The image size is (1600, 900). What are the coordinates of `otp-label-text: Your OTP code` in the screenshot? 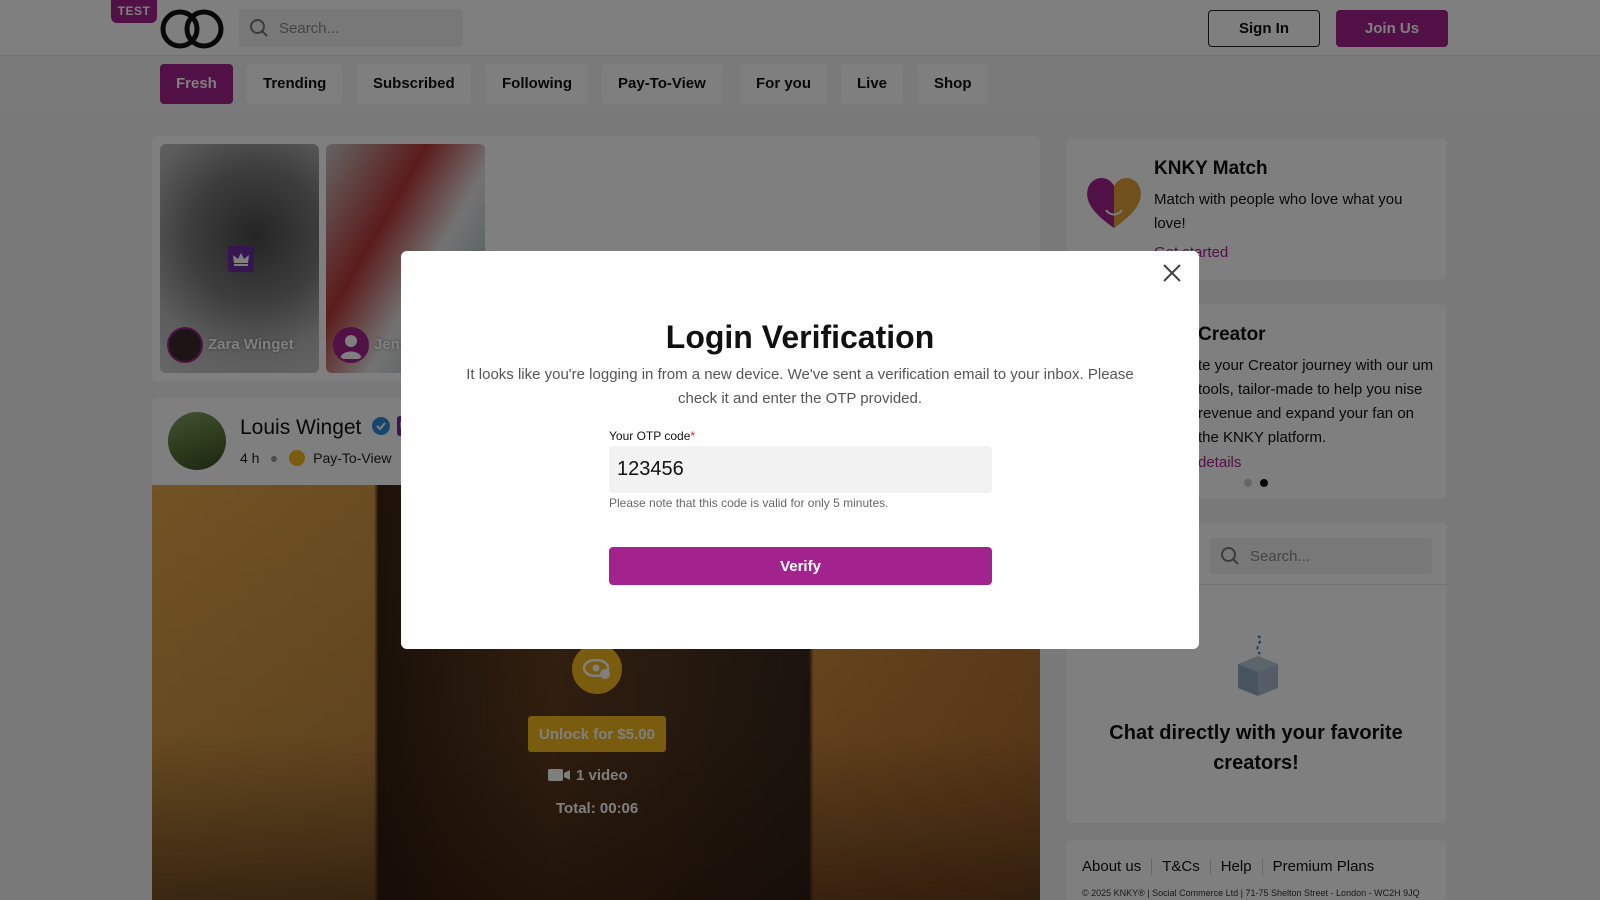 It's located at (650, 436).